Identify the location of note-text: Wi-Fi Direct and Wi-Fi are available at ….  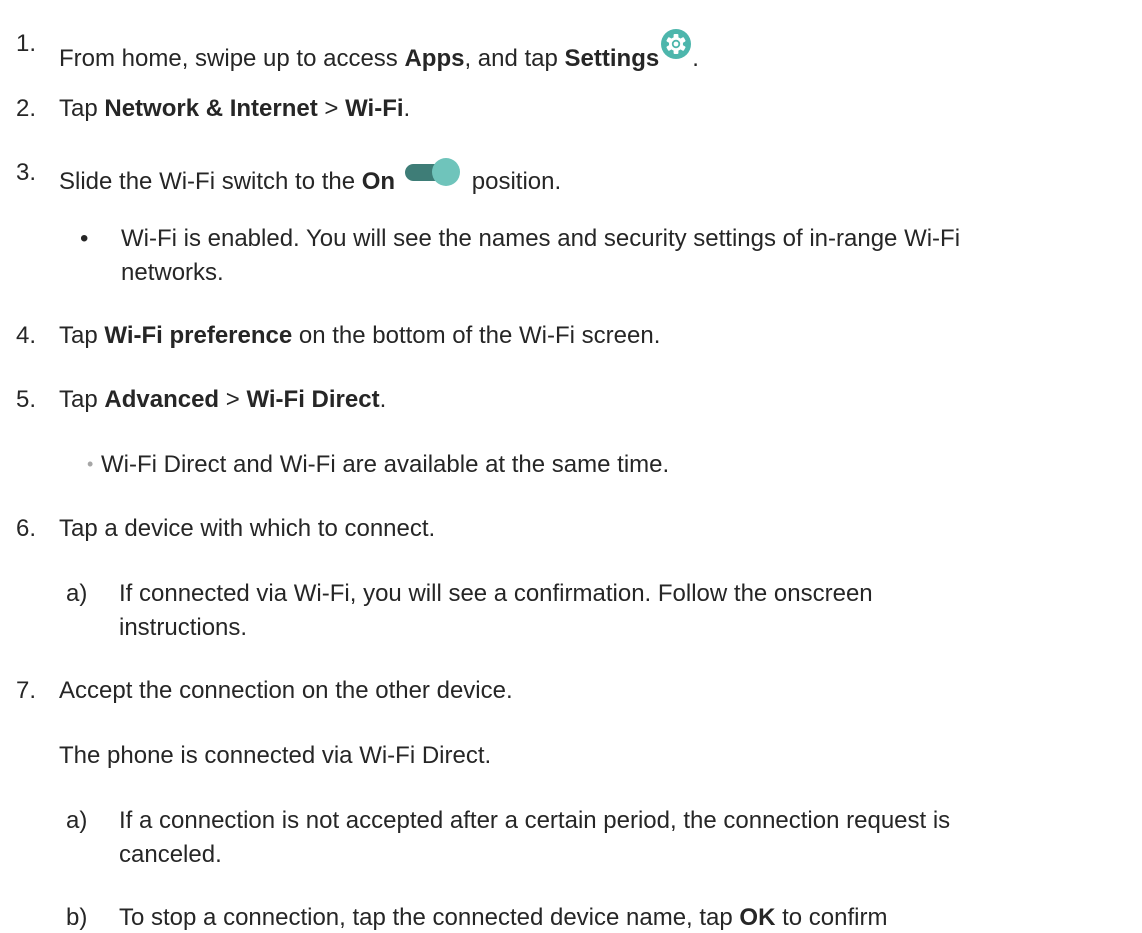
(385, 464).